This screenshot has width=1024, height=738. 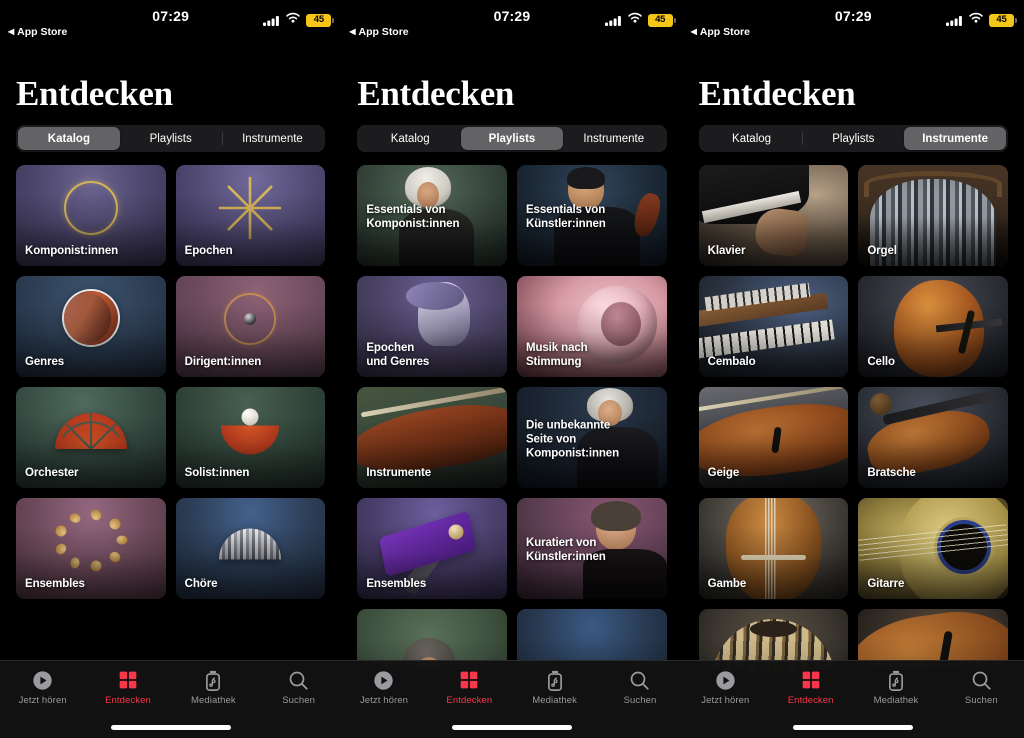 I want to click on discover-card: Orgel, so click(x=933, y=215).